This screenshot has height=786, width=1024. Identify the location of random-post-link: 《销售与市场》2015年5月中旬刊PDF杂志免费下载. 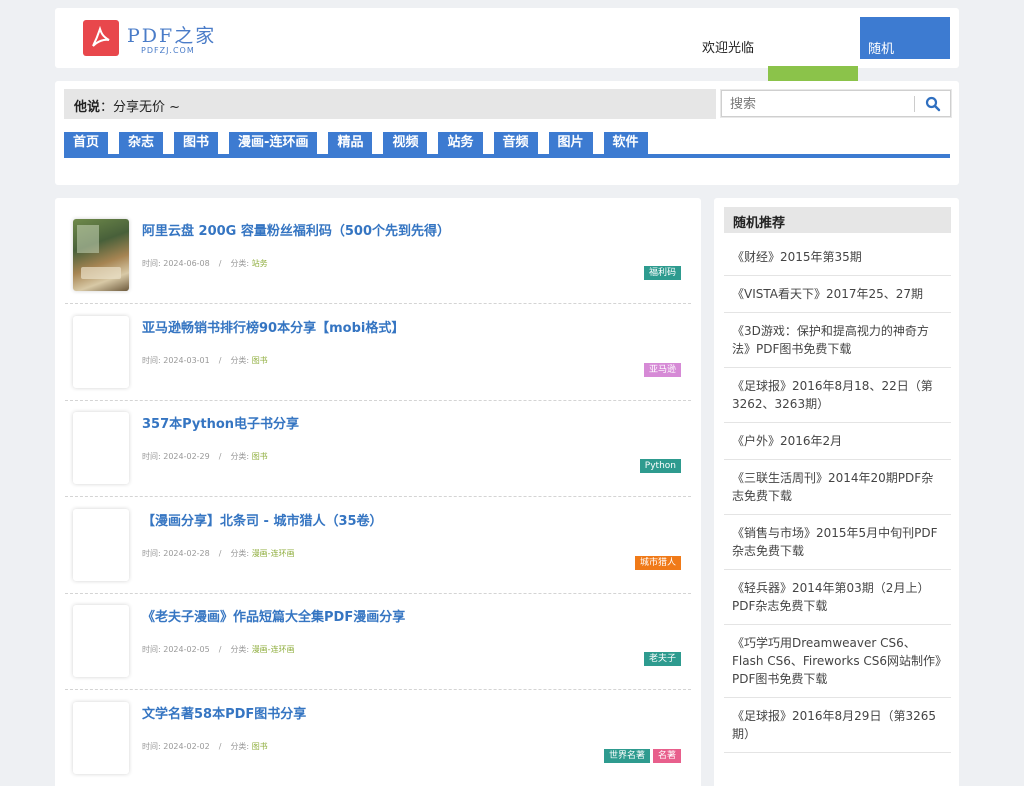
(837, 542).